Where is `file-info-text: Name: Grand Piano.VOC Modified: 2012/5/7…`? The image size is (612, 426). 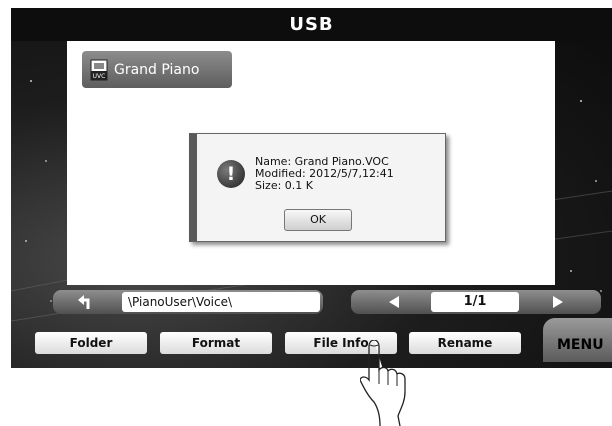 file-info-text: Name: Grand Piano.VOC Modified: 2012/5/7… is located at coordinates (324, 174).